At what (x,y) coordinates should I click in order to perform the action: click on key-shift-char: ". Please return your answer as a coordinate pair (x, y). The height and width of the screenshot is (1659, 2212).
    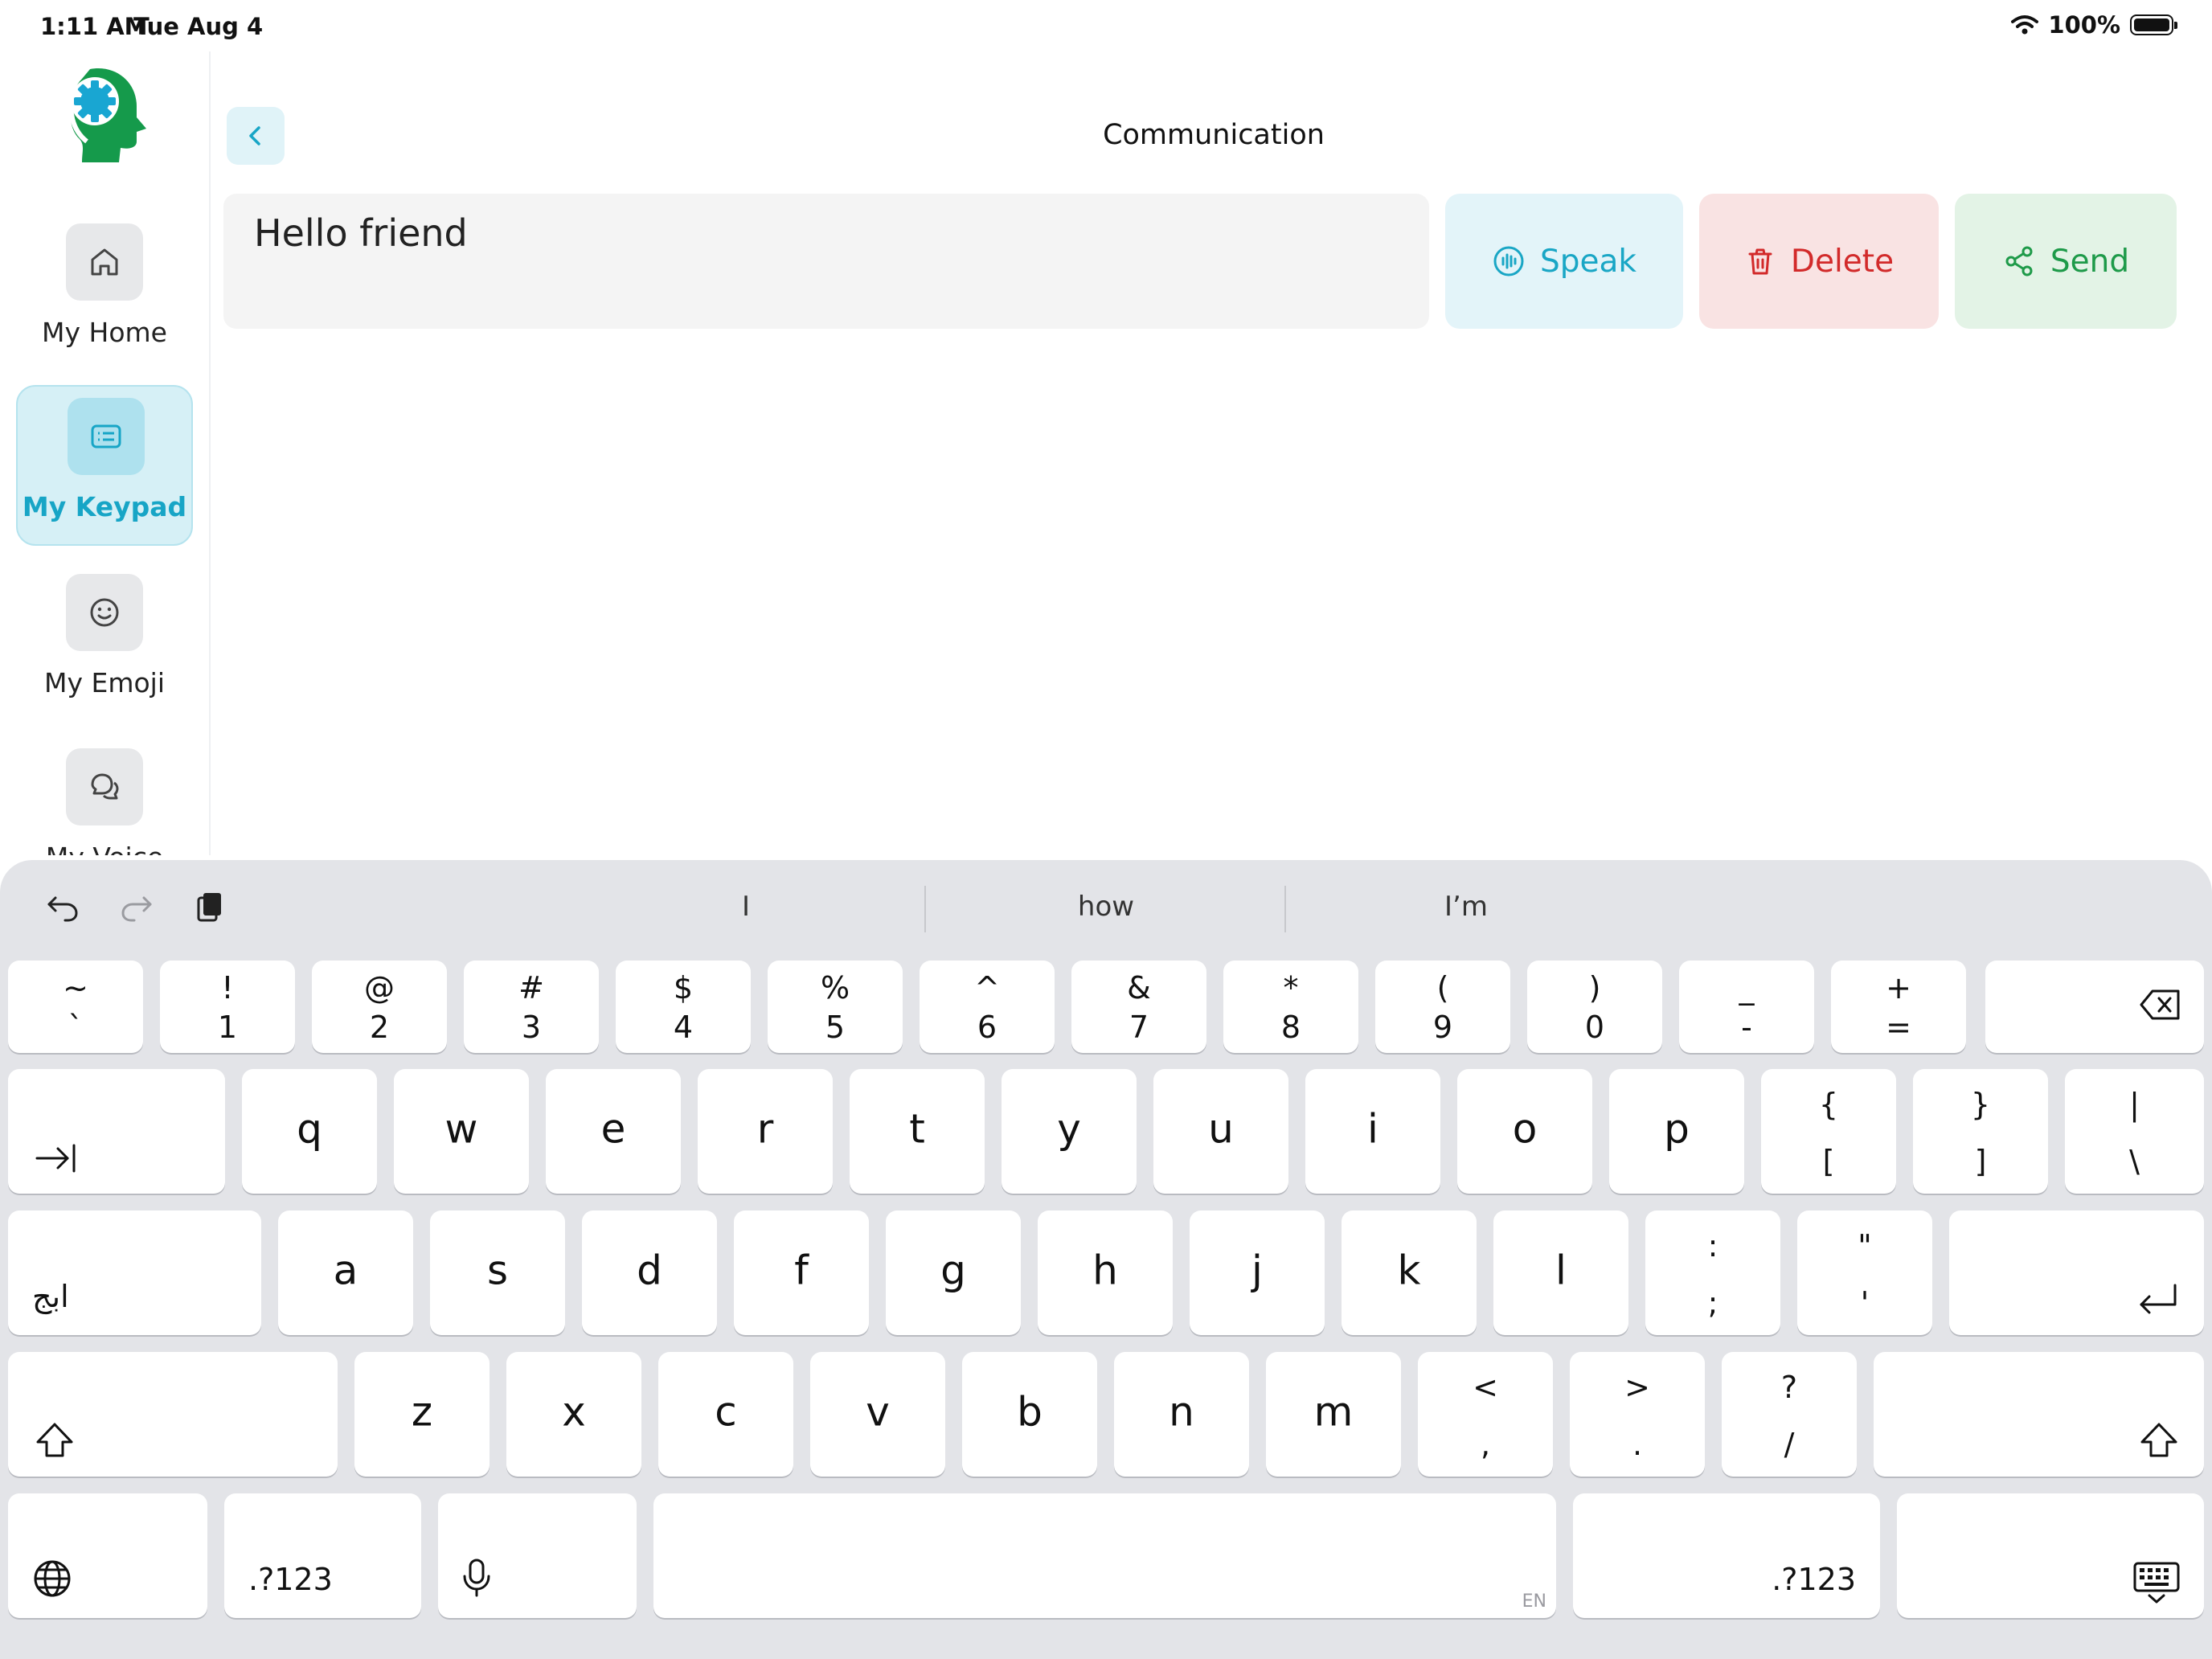
    Looking at the image, I should click on (1865, 1246).